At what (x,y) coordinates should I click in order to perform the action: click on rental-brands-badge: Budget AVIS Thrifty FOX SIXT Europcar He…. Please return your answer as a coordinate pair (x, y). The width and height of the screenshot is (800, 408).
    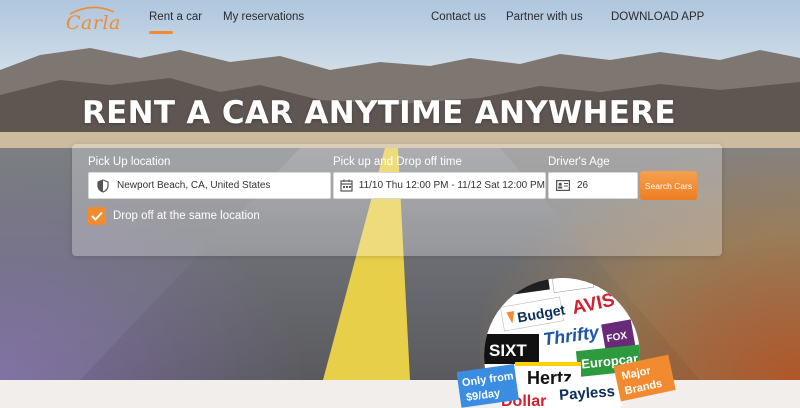
    Looking at the image, I should click on (567, 339).